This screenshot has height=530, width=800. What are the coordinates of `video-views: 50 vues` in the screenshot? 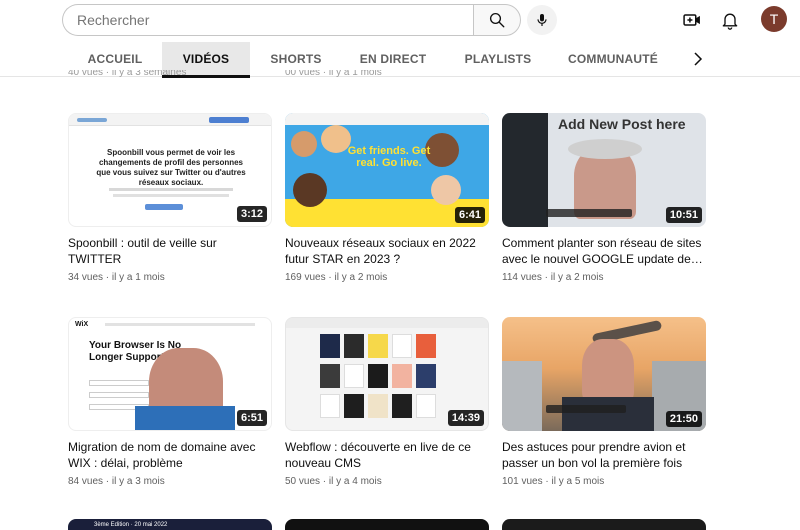 It's located at (303, 481).